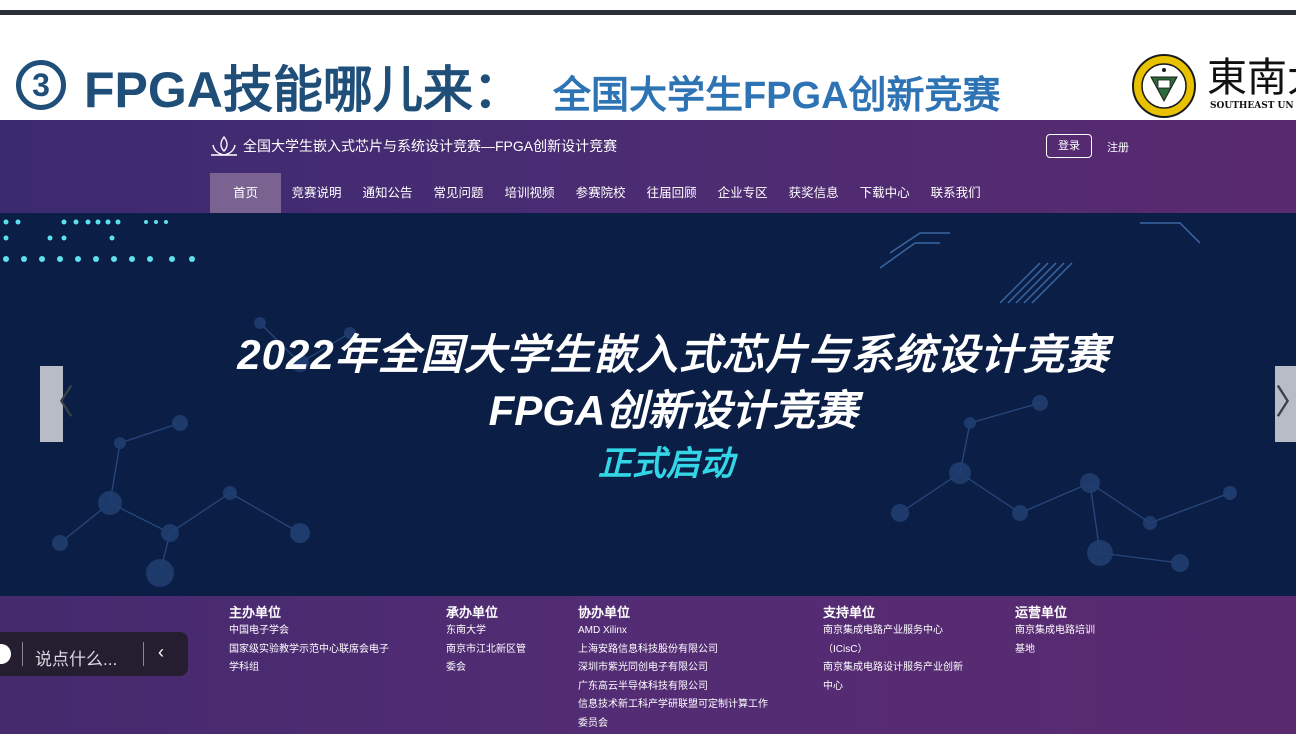 The image size is (1296, 734). Describe the element at coordinates (224, 145) in the screenshot. I see `site-logo-icon` at that location.